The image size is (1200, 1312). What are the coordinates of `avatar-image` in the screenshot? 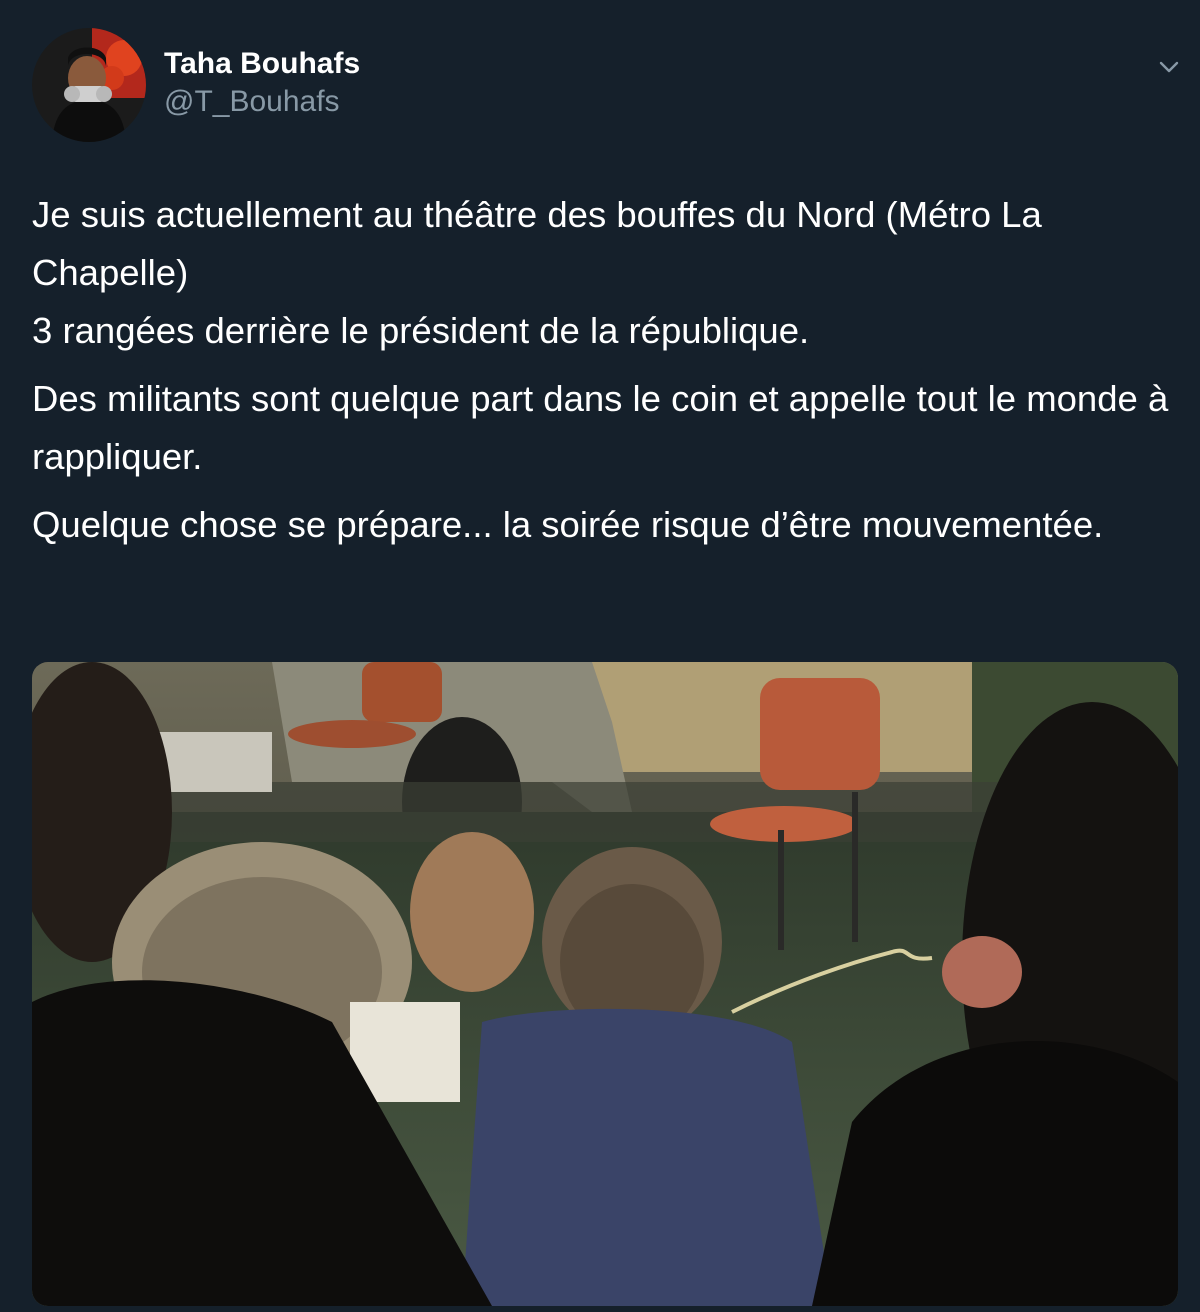 It's located at (89, 85).